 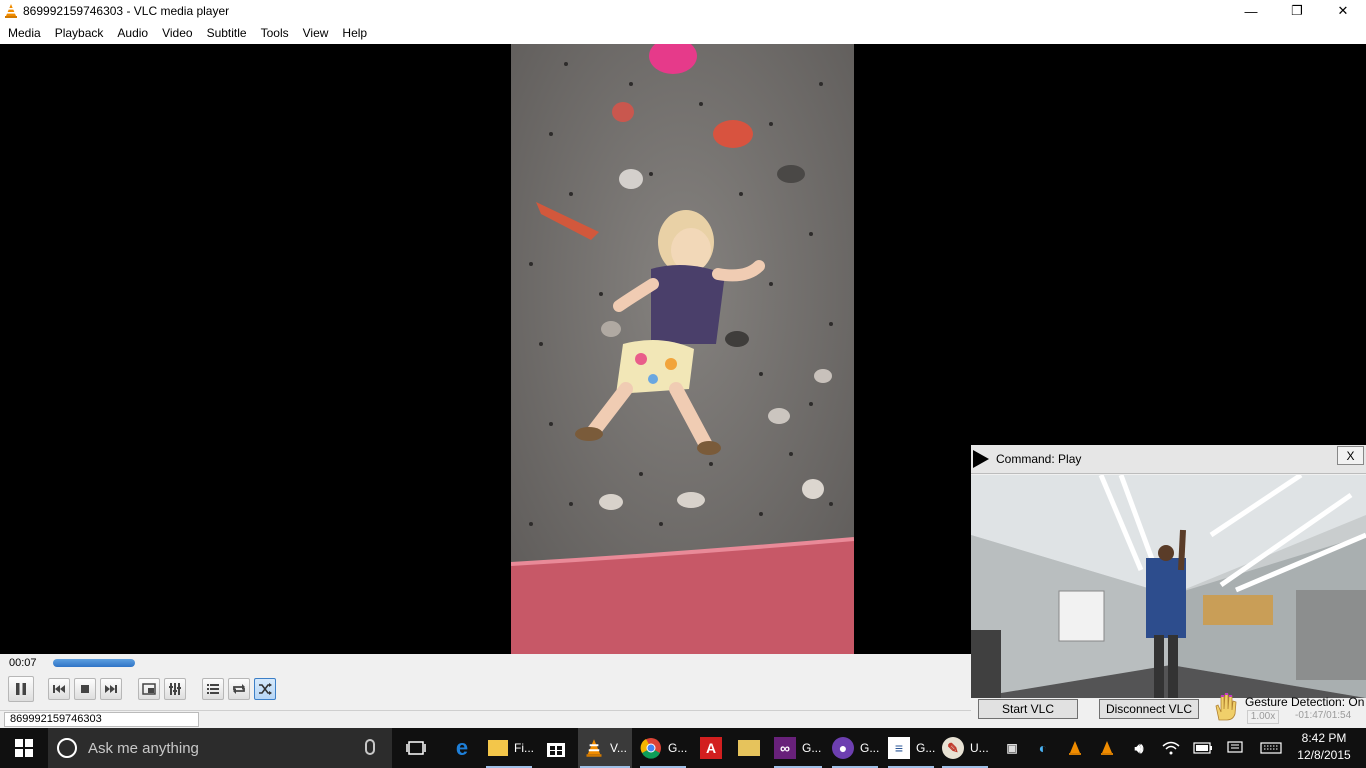 What do you see at coordinates (177, 33) in the screenshot?
I see `menu-video: Video` at bounding box center [177, 33].